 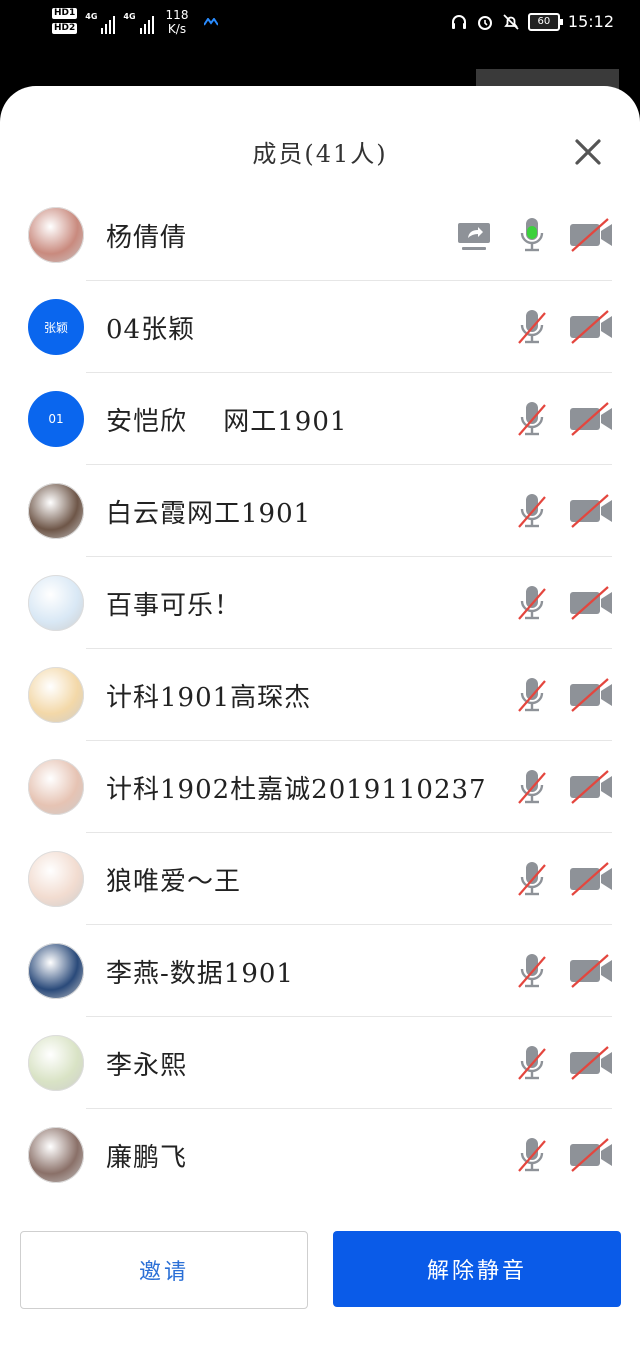 I want to click on signal-1-icon: 4G, so click(x=100, y=21).